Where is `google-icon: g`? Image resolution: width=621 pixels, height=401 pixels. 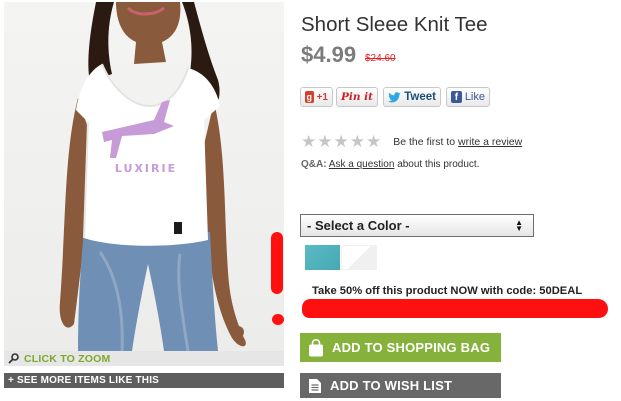 google-icon: g is located at coordinates (309, 97).